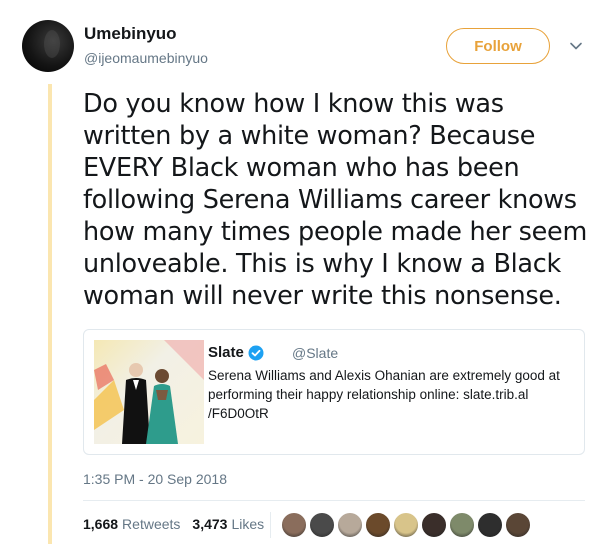 The image size is (606, 544). What do you see at coordinates (256, 352) in the screenshot?
I see `verified-icon` at bounding box center [256, 352].